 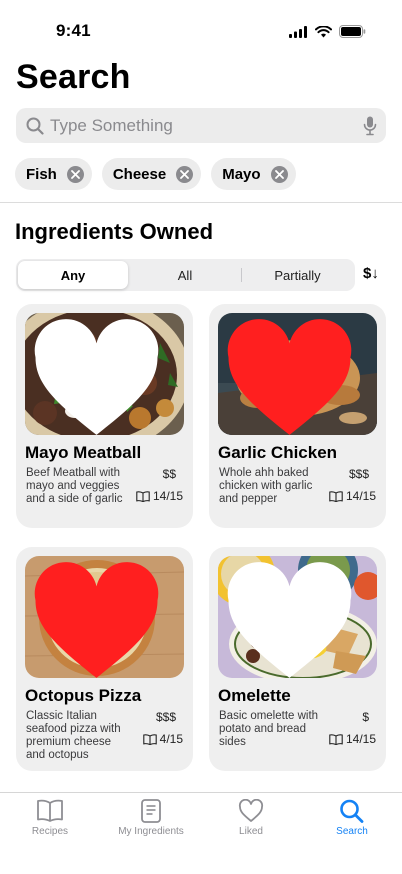 I want to click on meatball-bowl-image, so click(x=104, y=374).